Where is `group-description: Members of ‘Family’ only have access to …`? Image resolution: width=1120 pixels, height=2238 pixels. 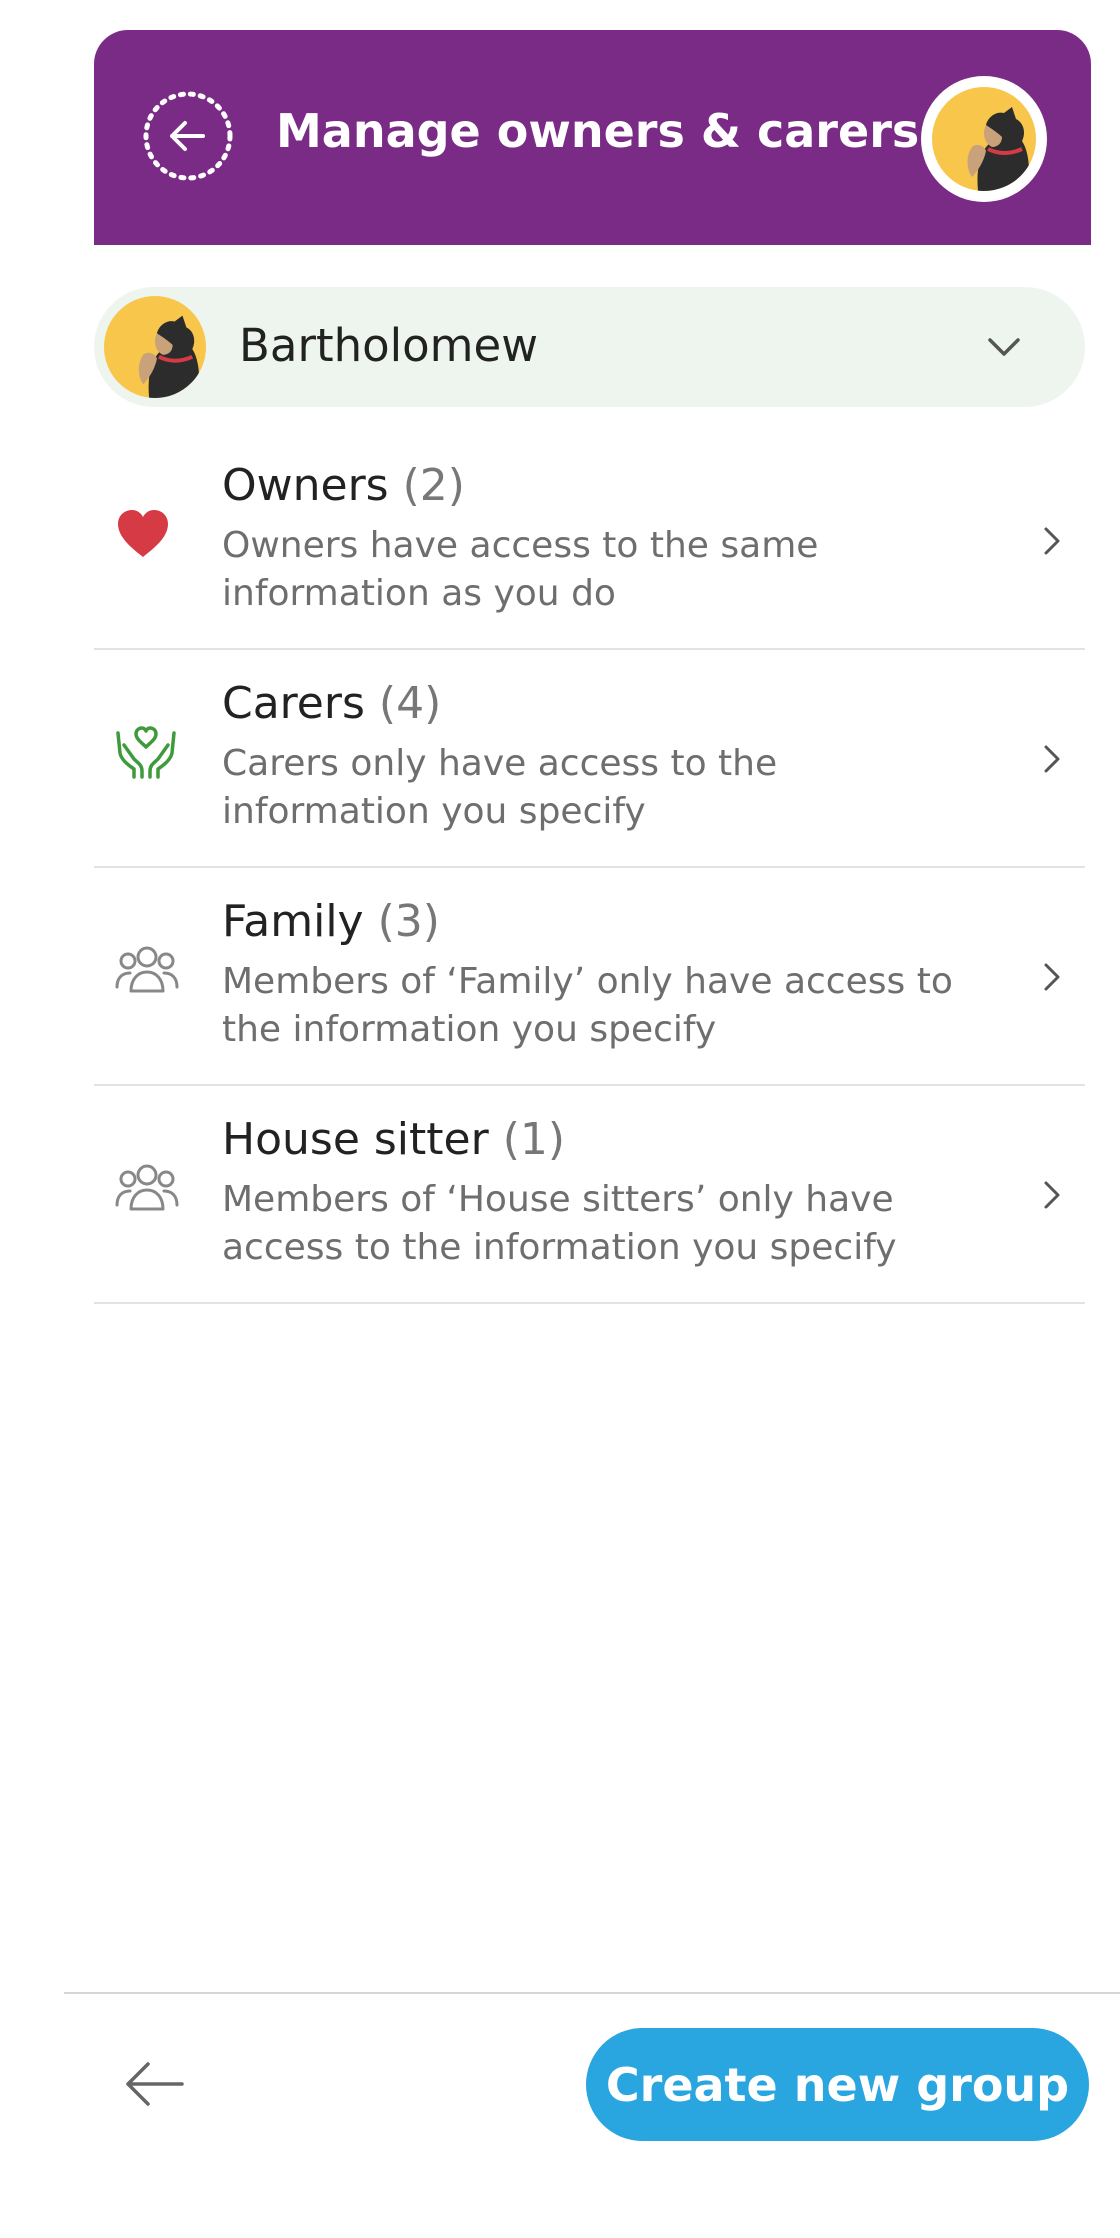
group-description: Members of ‘Family’ only have access to … is located at coordinates (587, 1005).